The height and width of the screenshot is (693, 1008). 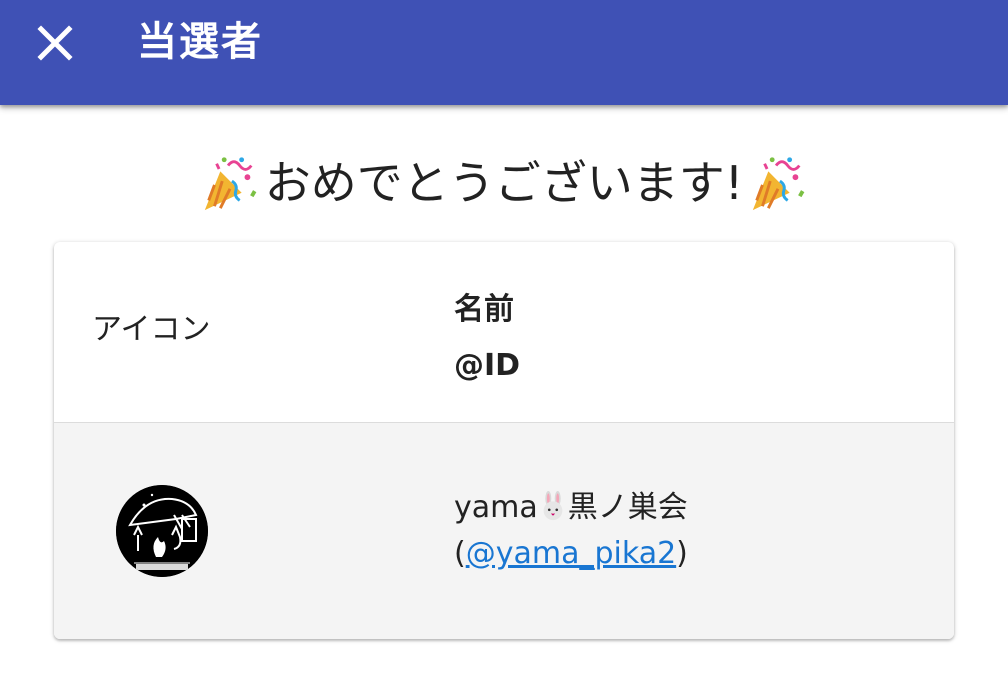 I want to click on rabbit-face-icon, so click(x=553, y=506).